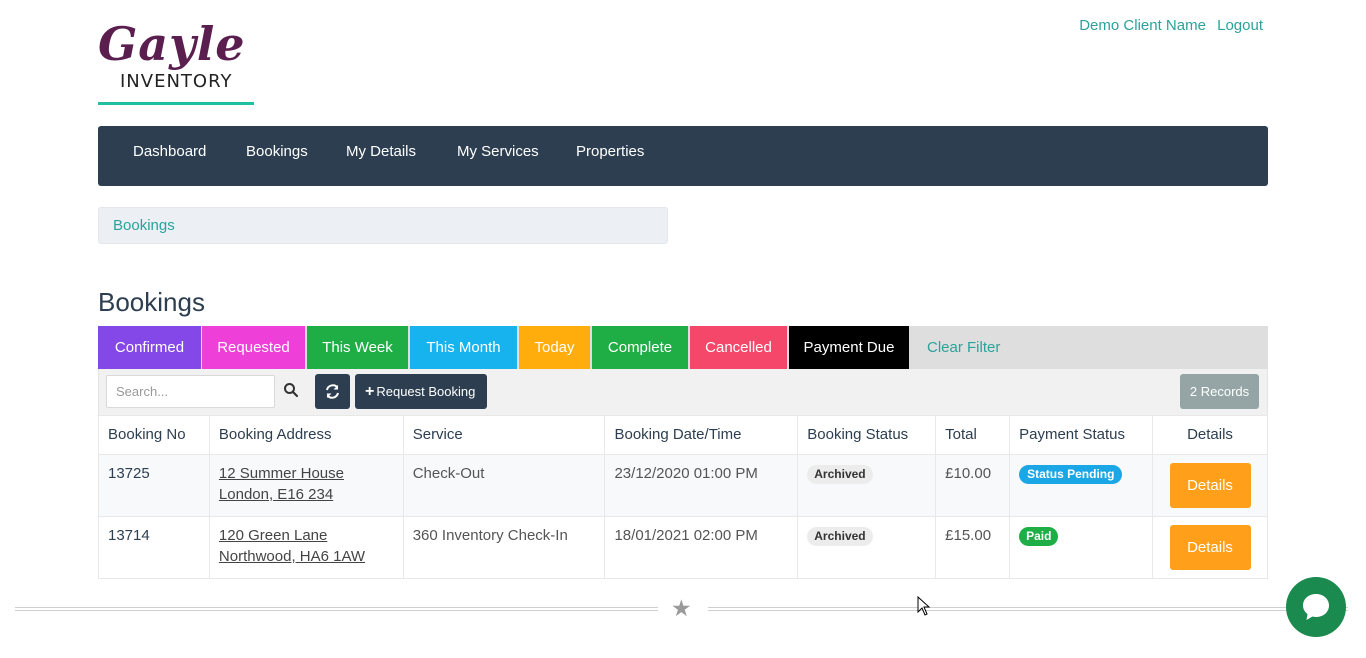 This screenshot has height=658, width=1366. Describe the element at coordinates (129, 473) in the screenshot. I see `booking-no: 13725` at that location.